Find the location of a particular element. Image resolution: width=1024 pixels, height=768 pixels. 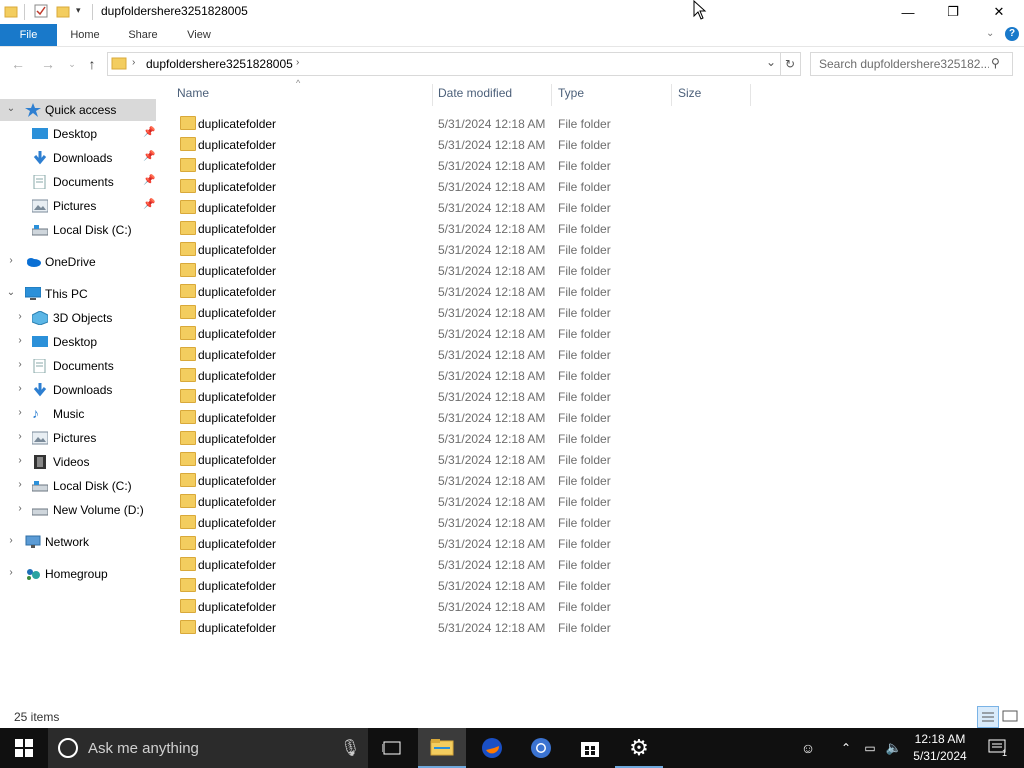

search-input: Search dupfoldershere325182... ⚲ is located at coordinates (911, 64).